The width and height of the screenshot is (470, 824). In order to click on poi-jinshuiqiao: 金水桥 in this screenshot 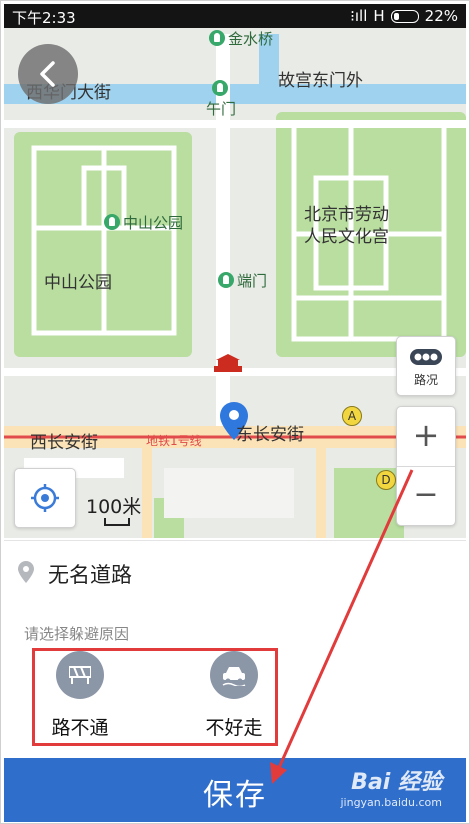, I will do `click(241, 38)`.